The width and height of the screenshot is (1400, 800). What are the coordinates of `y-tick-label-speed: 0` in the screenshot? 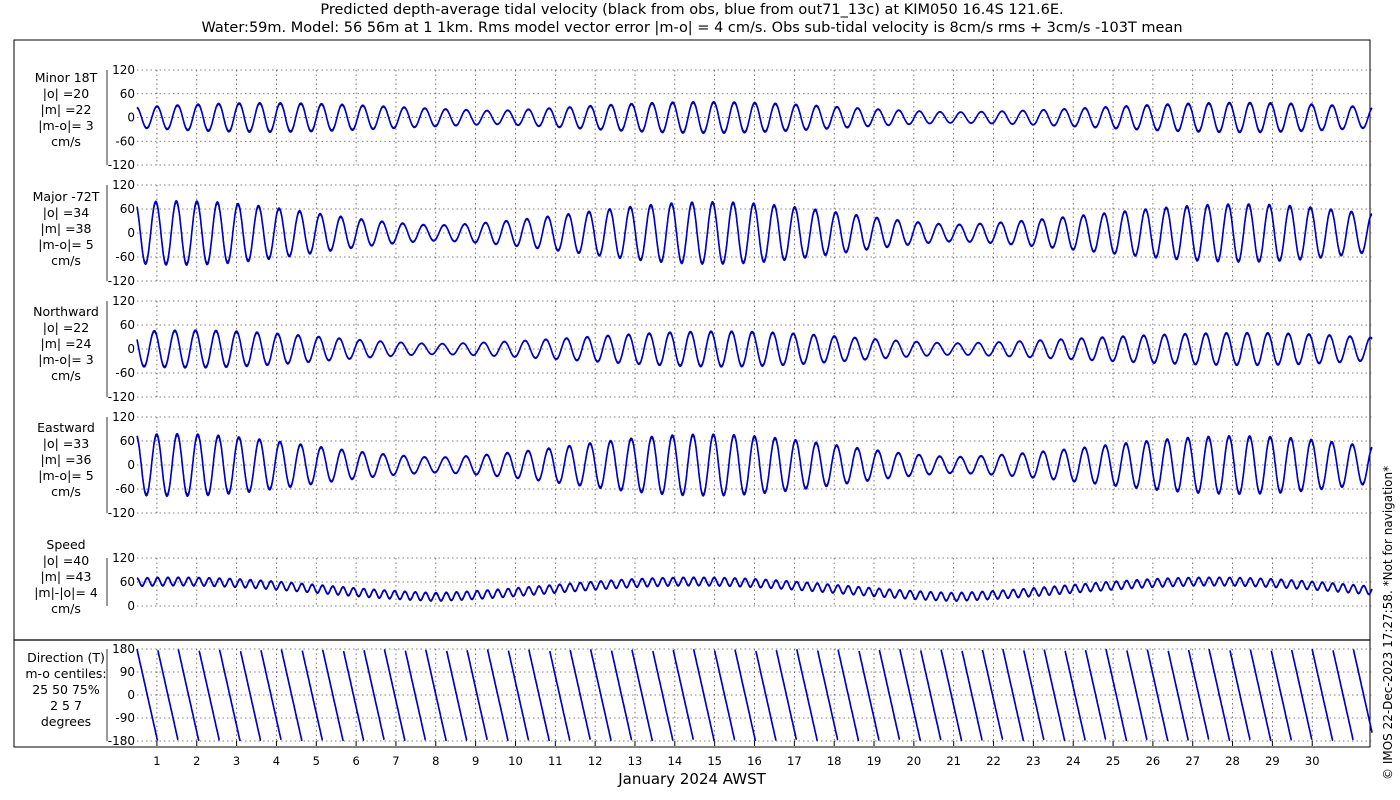 It's located at (131, 606).